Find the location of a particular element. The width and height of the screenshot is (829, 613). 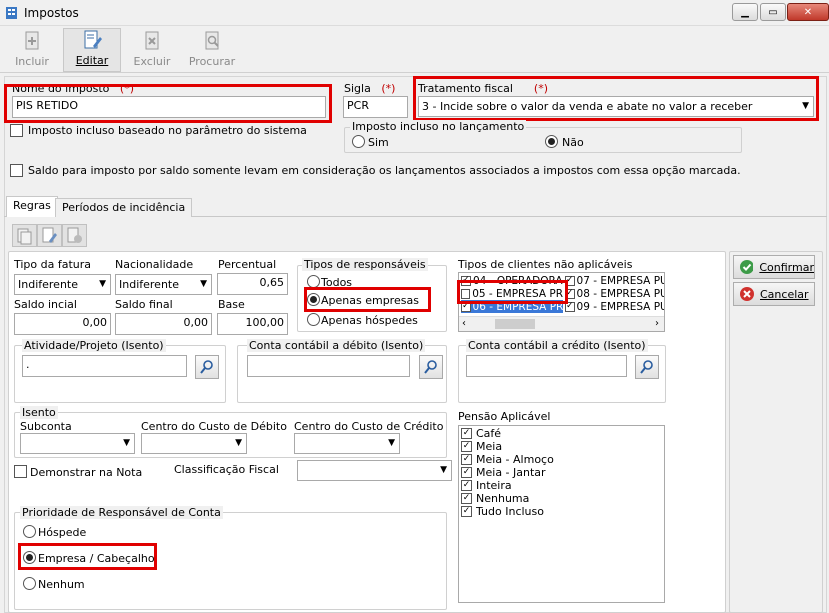

incluir-label: Incluir is located at coordinates (32, 61).